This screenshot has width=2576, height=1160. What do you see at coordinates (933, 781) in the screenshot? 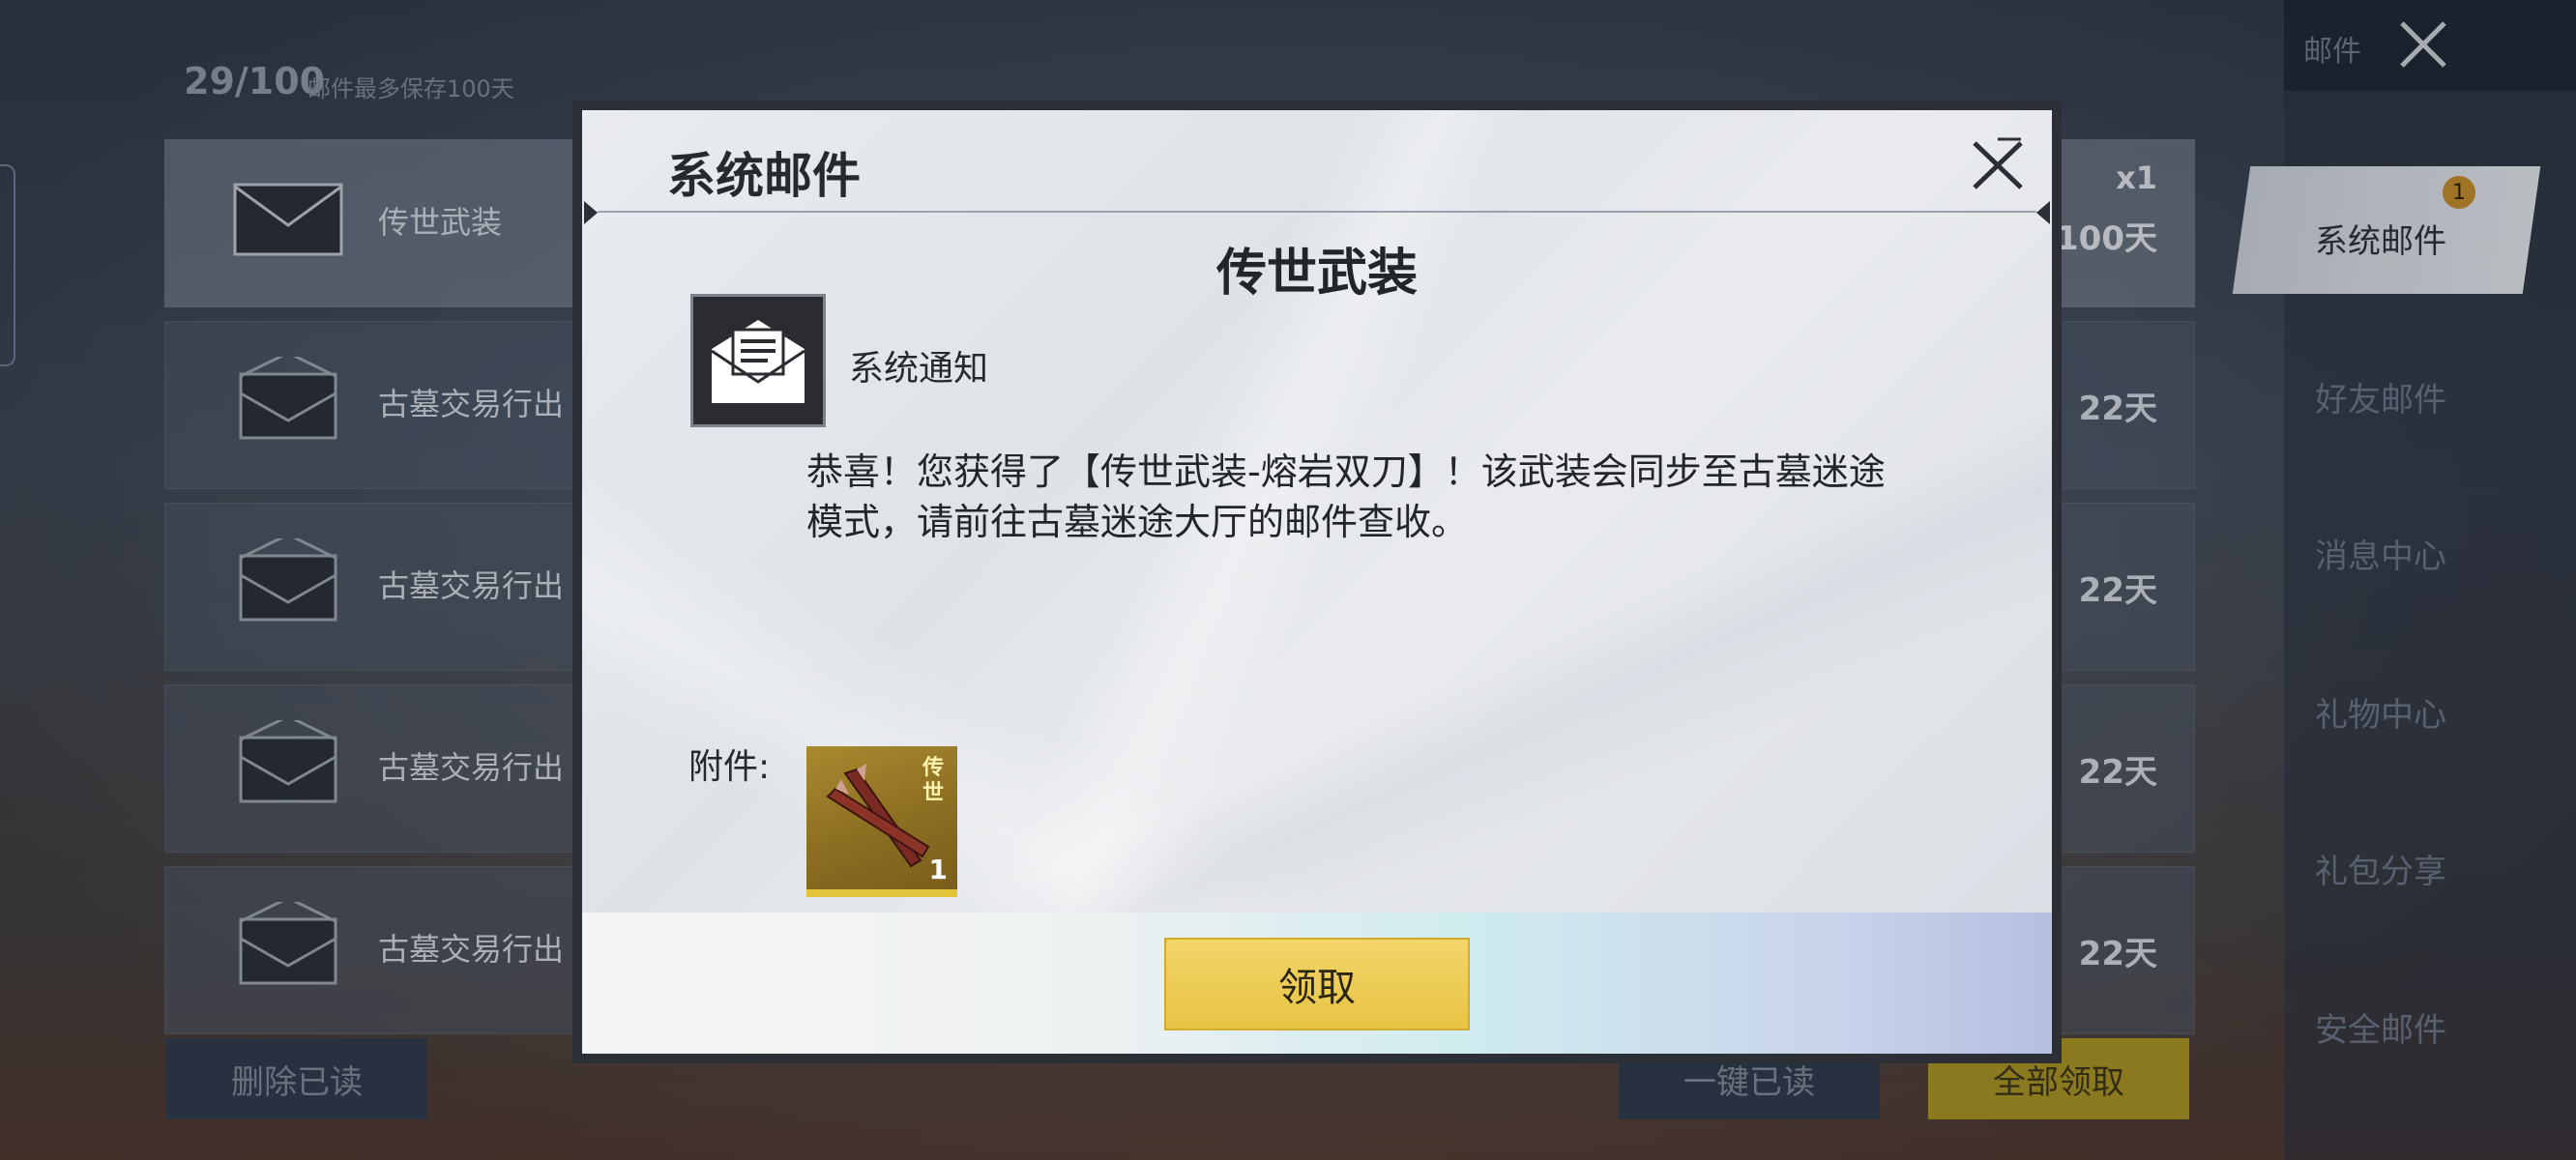
I see `legendary-tag: 传世` at bounding box center [933, 781].